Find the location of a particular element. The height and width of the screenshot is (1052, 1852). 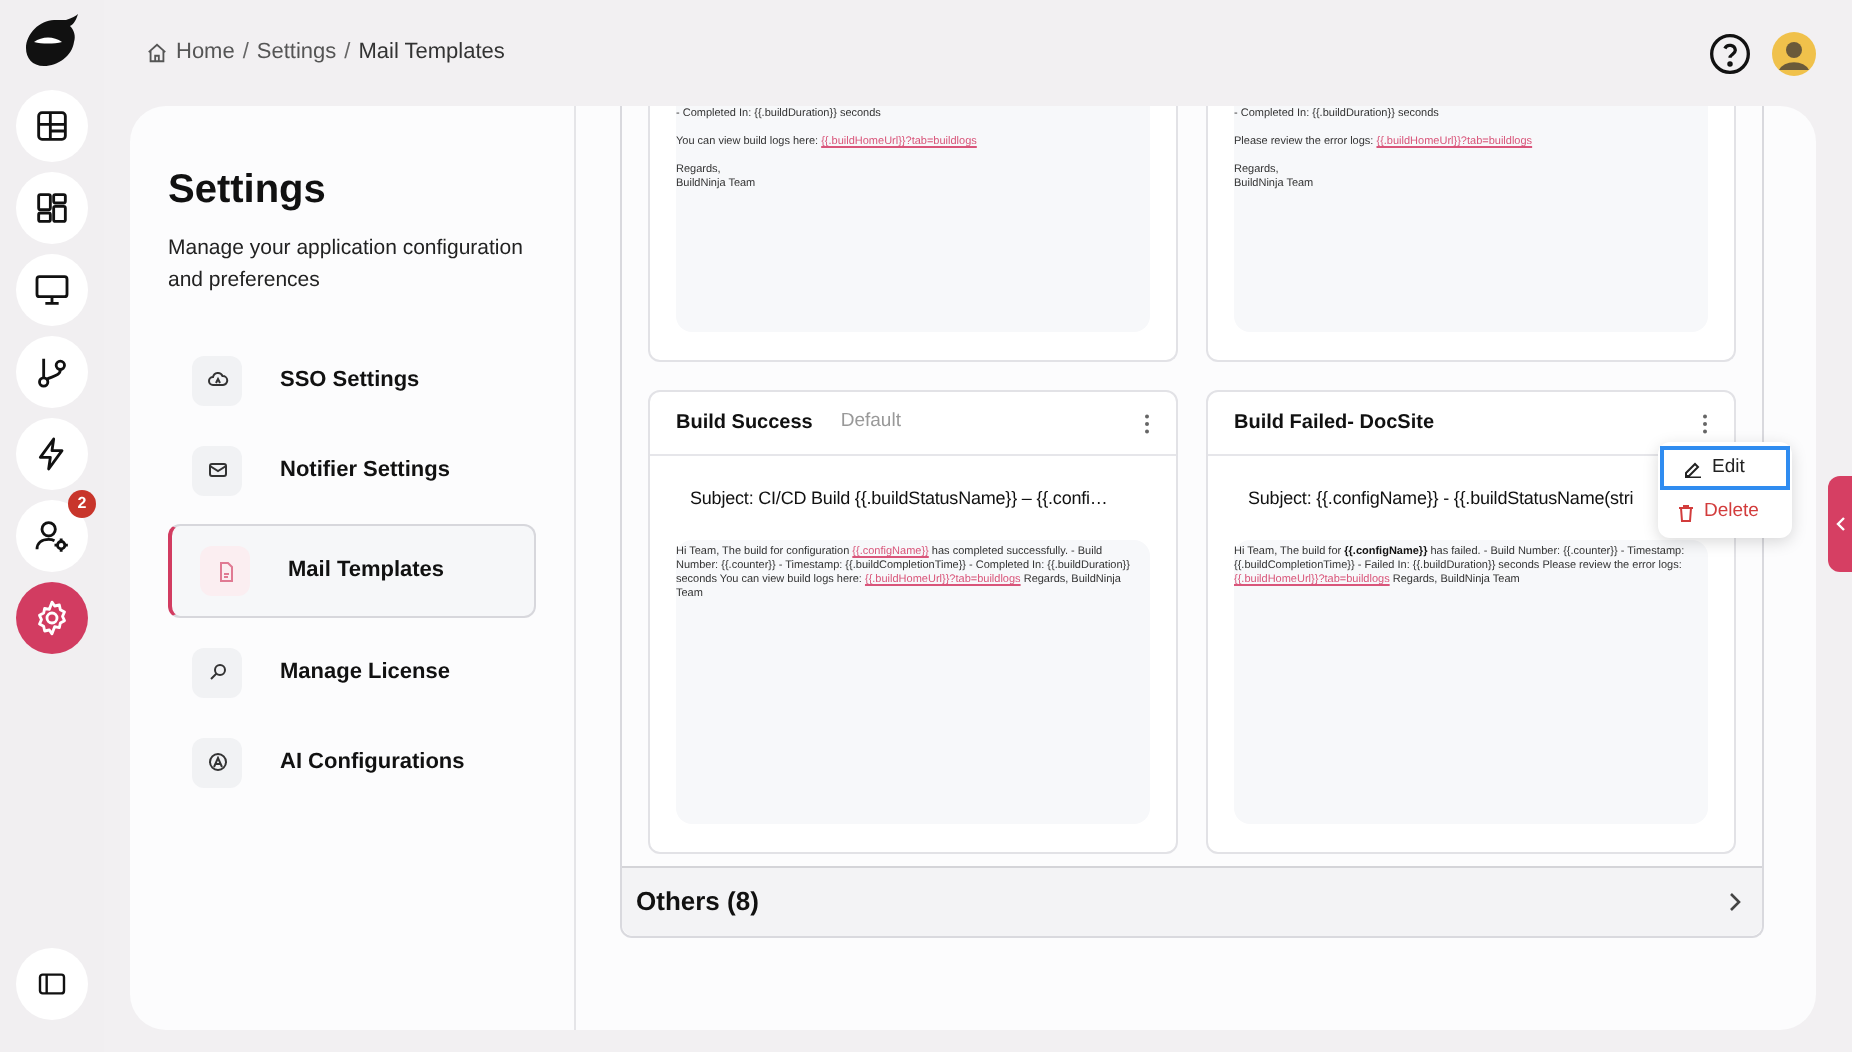

home-icon is located at coordinates (157, 53).